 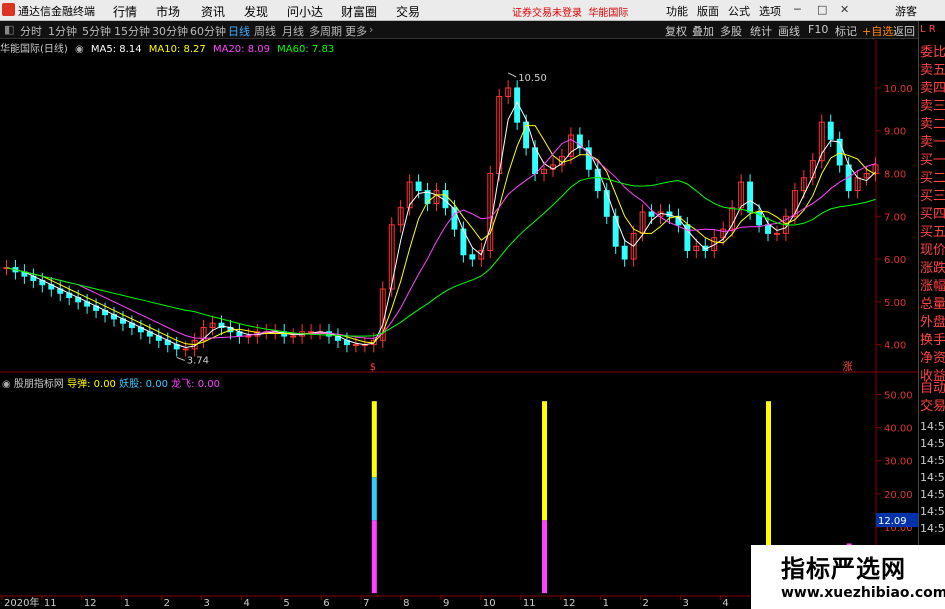 I want to click on time-tick-label: 12, so click(x=569, y=603).